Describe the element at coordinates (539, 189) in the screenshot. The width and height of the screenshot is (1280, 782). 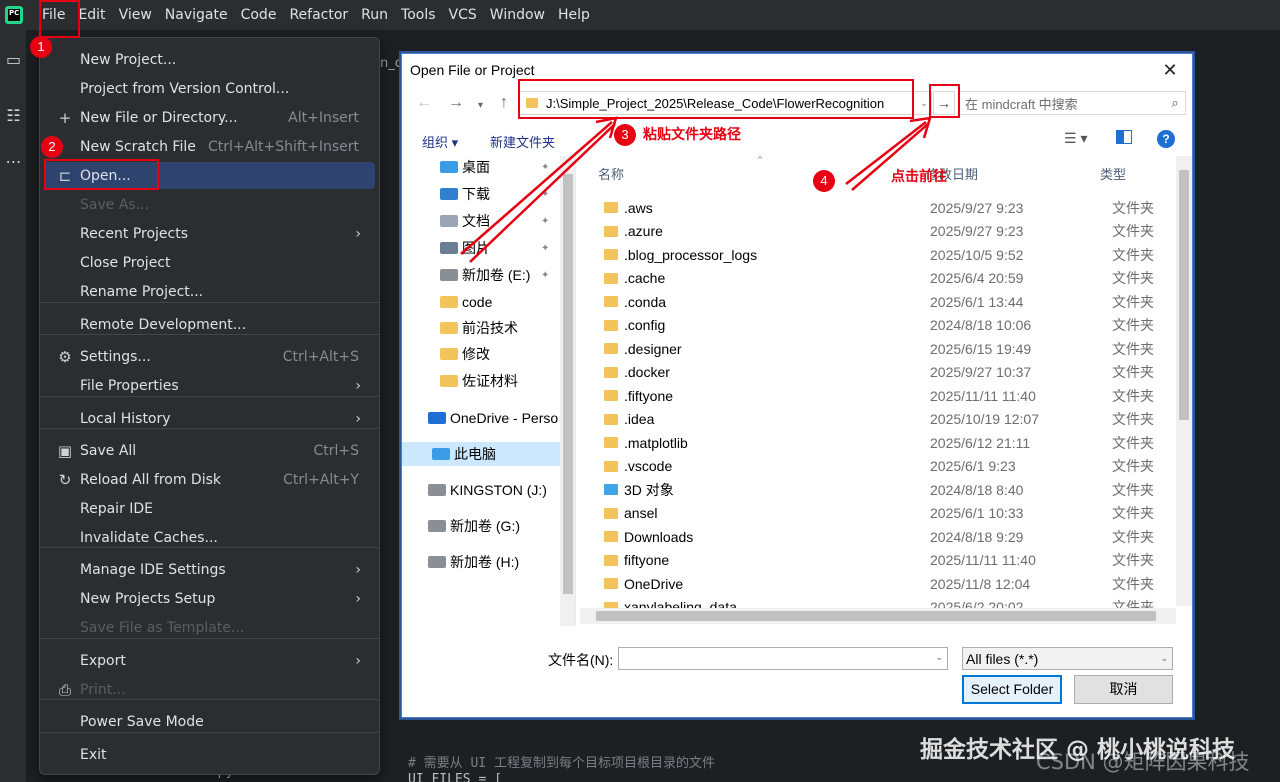
I see `arrow-to-address-bar` at that location.